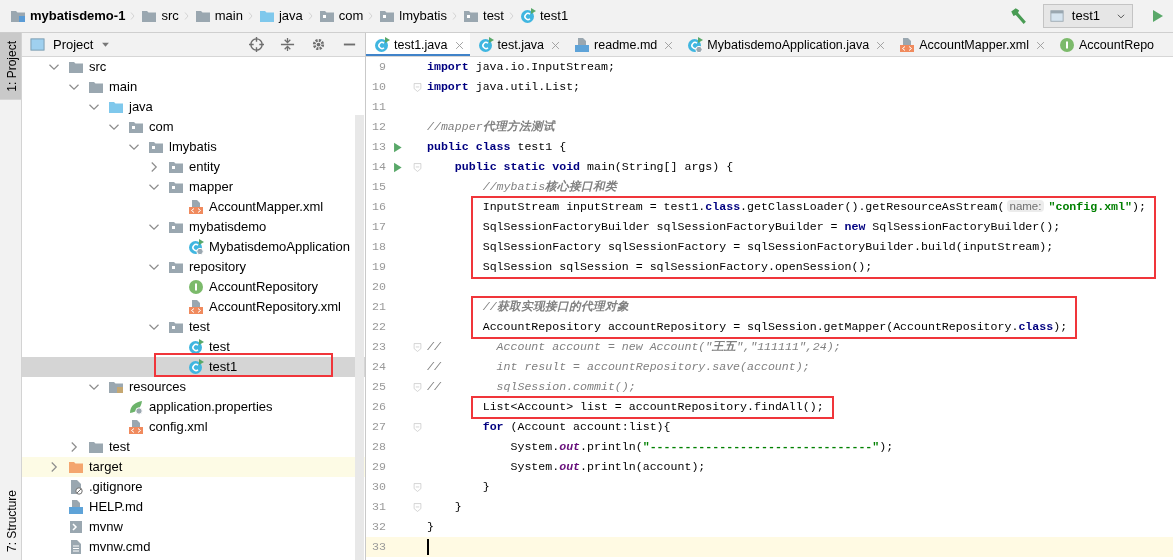 The image size is (1173, 560). Describe the element at coordinates (193, 167) in the screenshot. I see `tree-item: entity` at that location.